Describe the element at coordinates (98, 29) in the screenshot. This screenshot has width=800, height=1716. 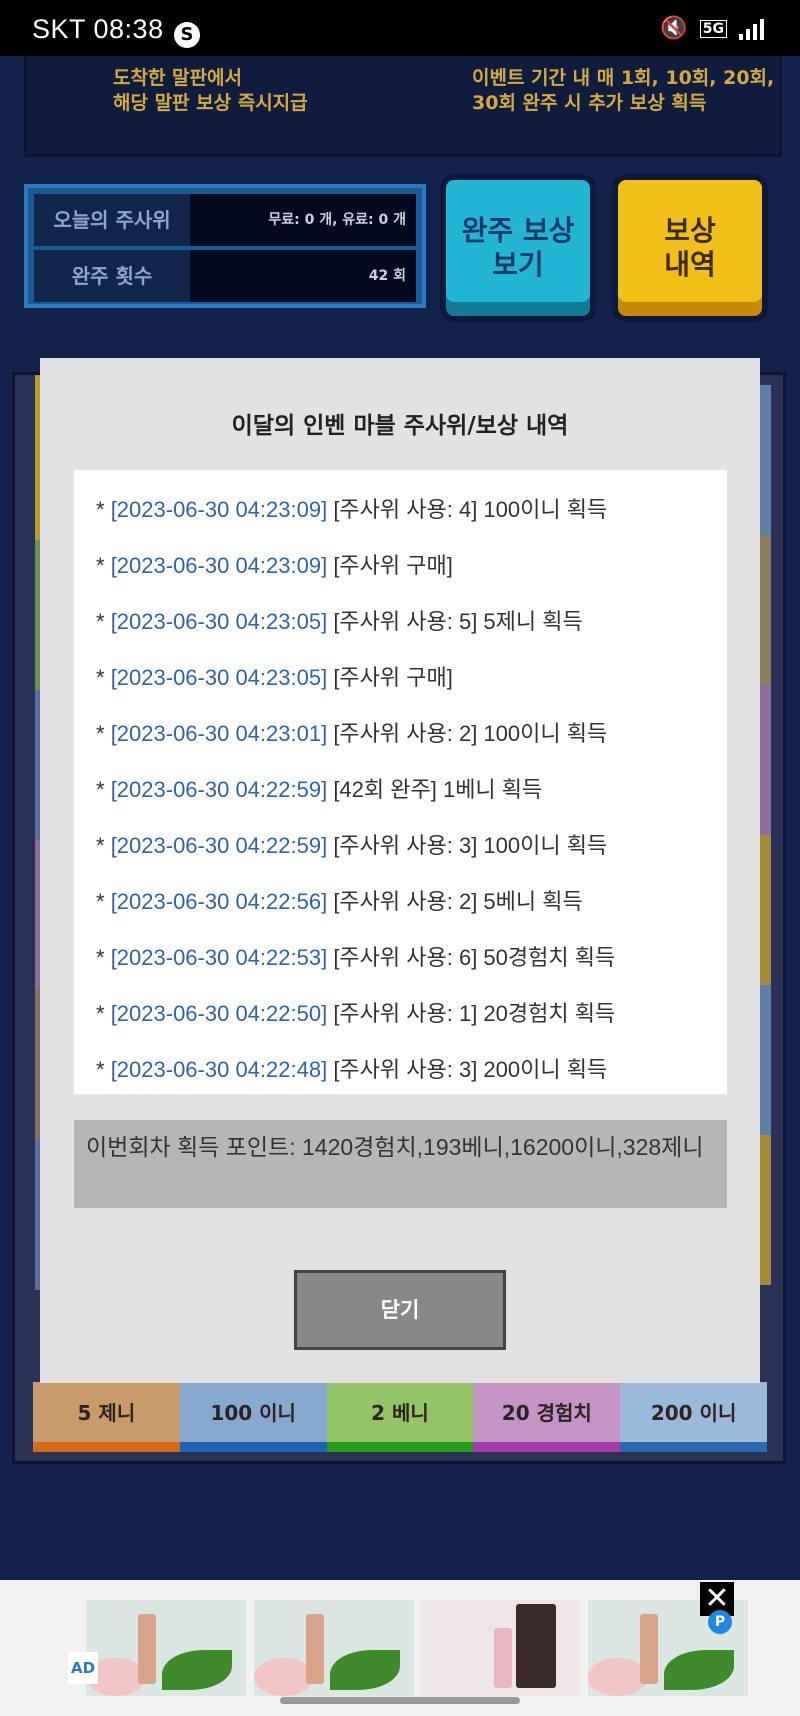
I see `carrier-time: SKT 08:38` at that location.